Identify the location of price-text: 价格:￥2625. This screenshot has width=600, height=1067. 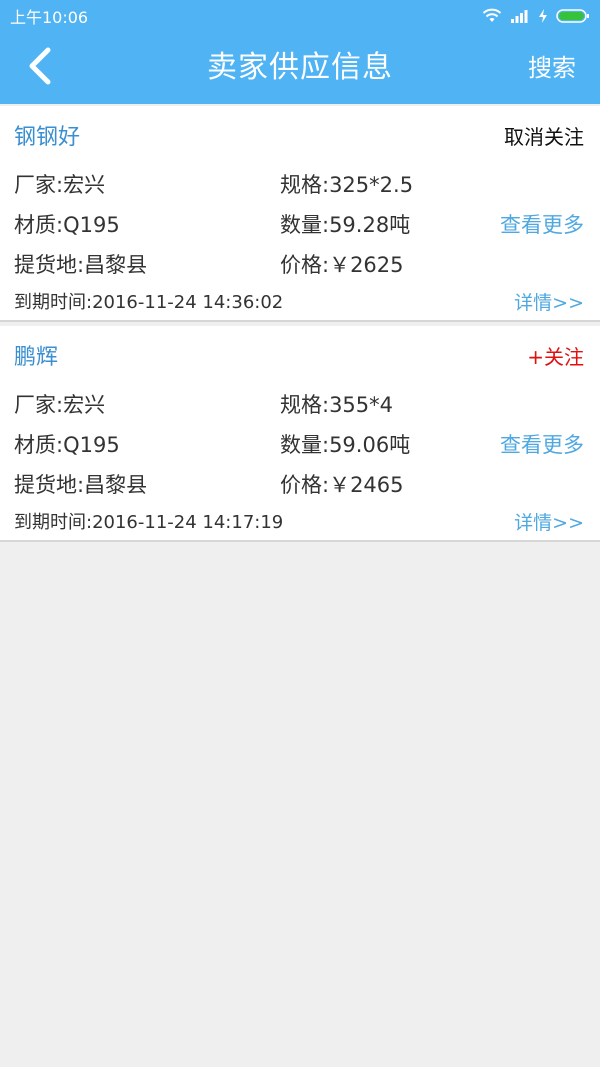
(342, 265).